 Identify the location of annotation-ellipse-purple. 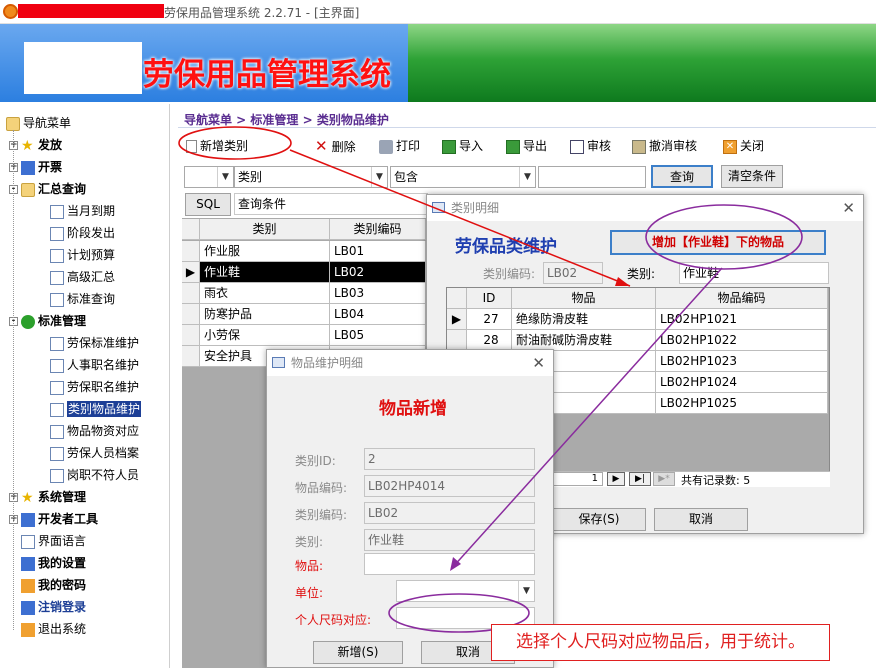
(724, 237).